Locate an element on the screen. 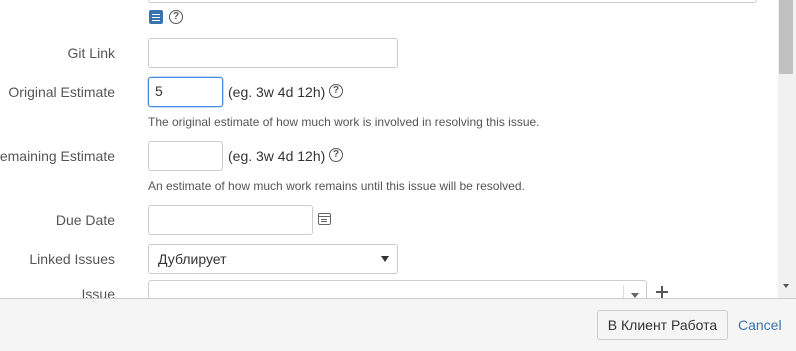 This screenshot has height=351, width=796. linked-issues-selected-value: Дублирует is located at coordinates (192, 259).